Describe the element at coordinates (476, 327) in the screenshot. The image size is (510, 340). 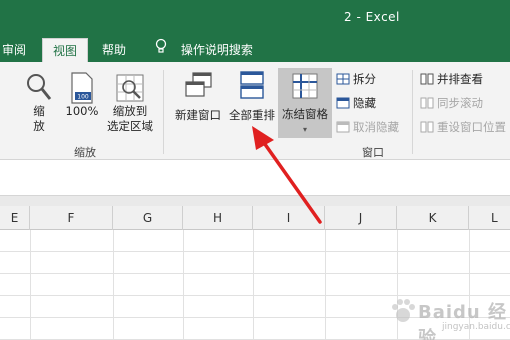
I see `watermark-url: jingyan.baidu.com` at that location.